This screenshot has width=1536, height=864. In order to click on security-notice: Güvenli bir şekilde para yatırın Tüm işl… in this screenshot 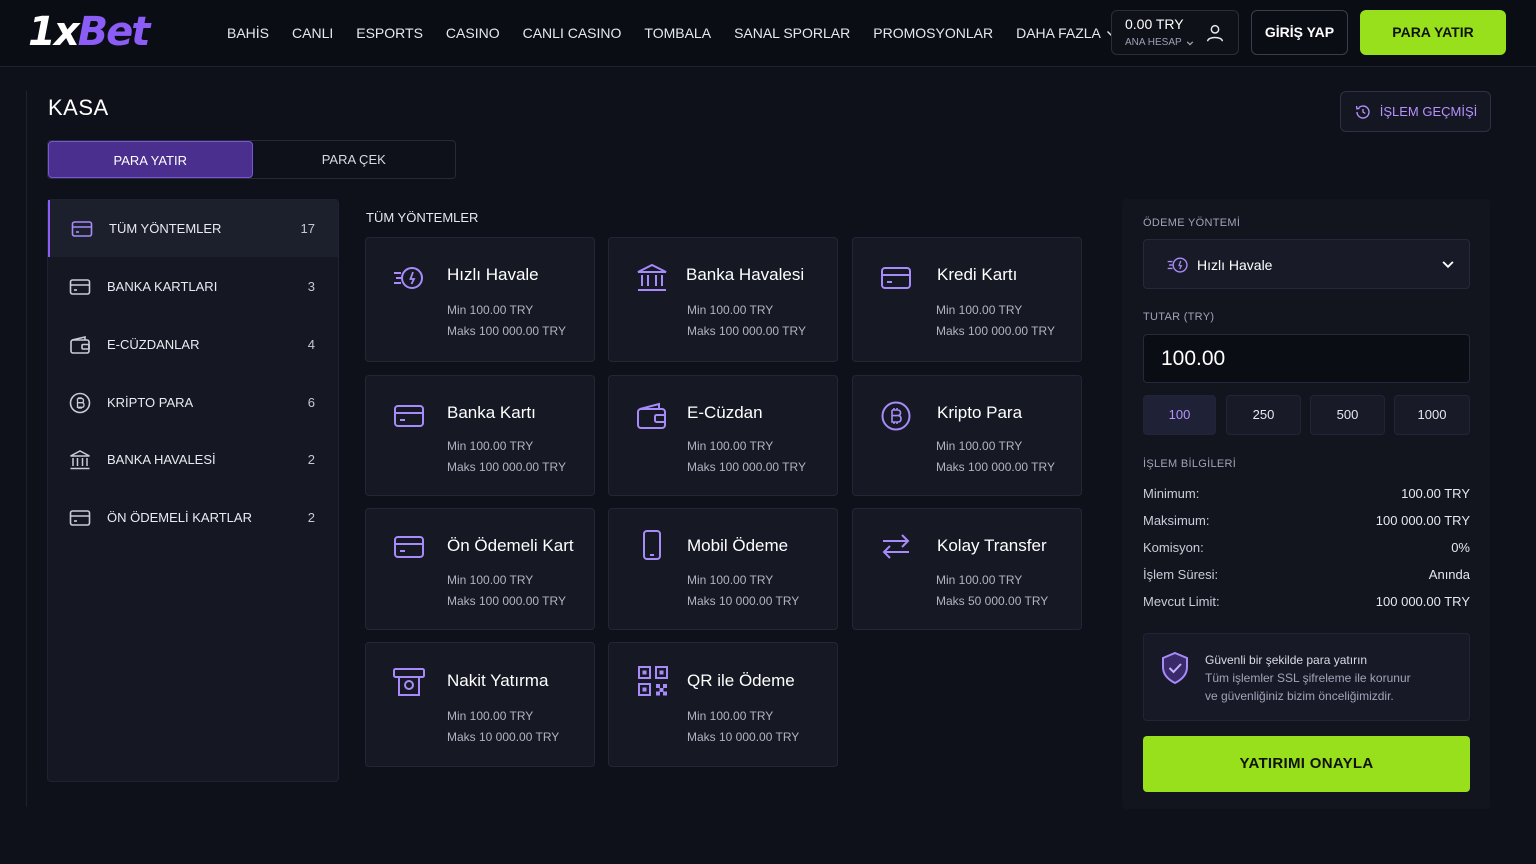, I will do `click(1306, 677)`.